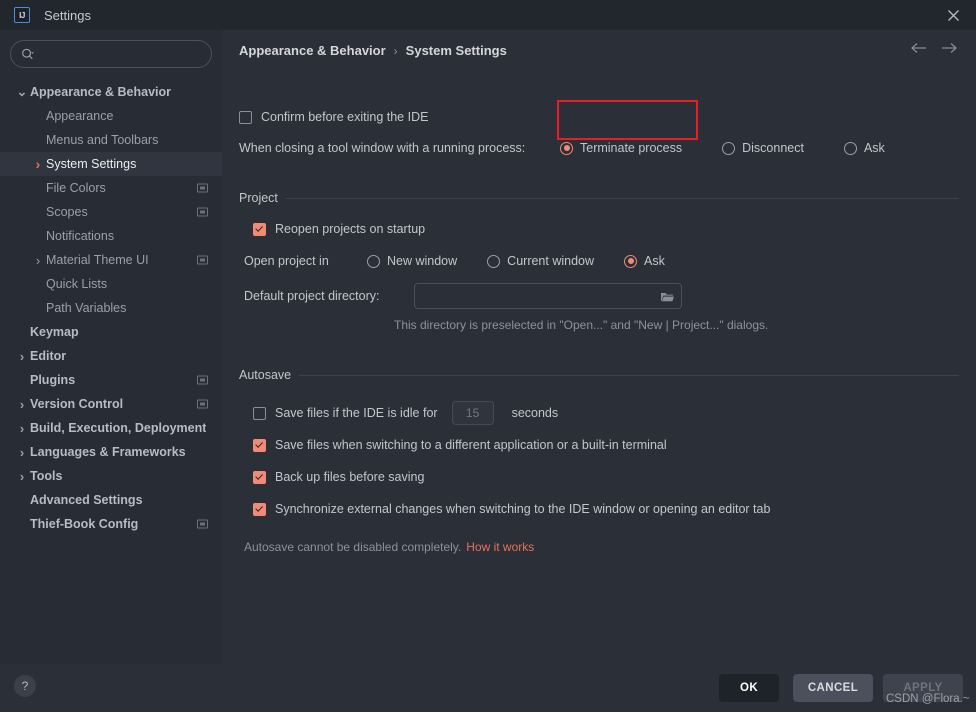  I want to click on radio-terminate-process: Terminate process, so click(621, 148).